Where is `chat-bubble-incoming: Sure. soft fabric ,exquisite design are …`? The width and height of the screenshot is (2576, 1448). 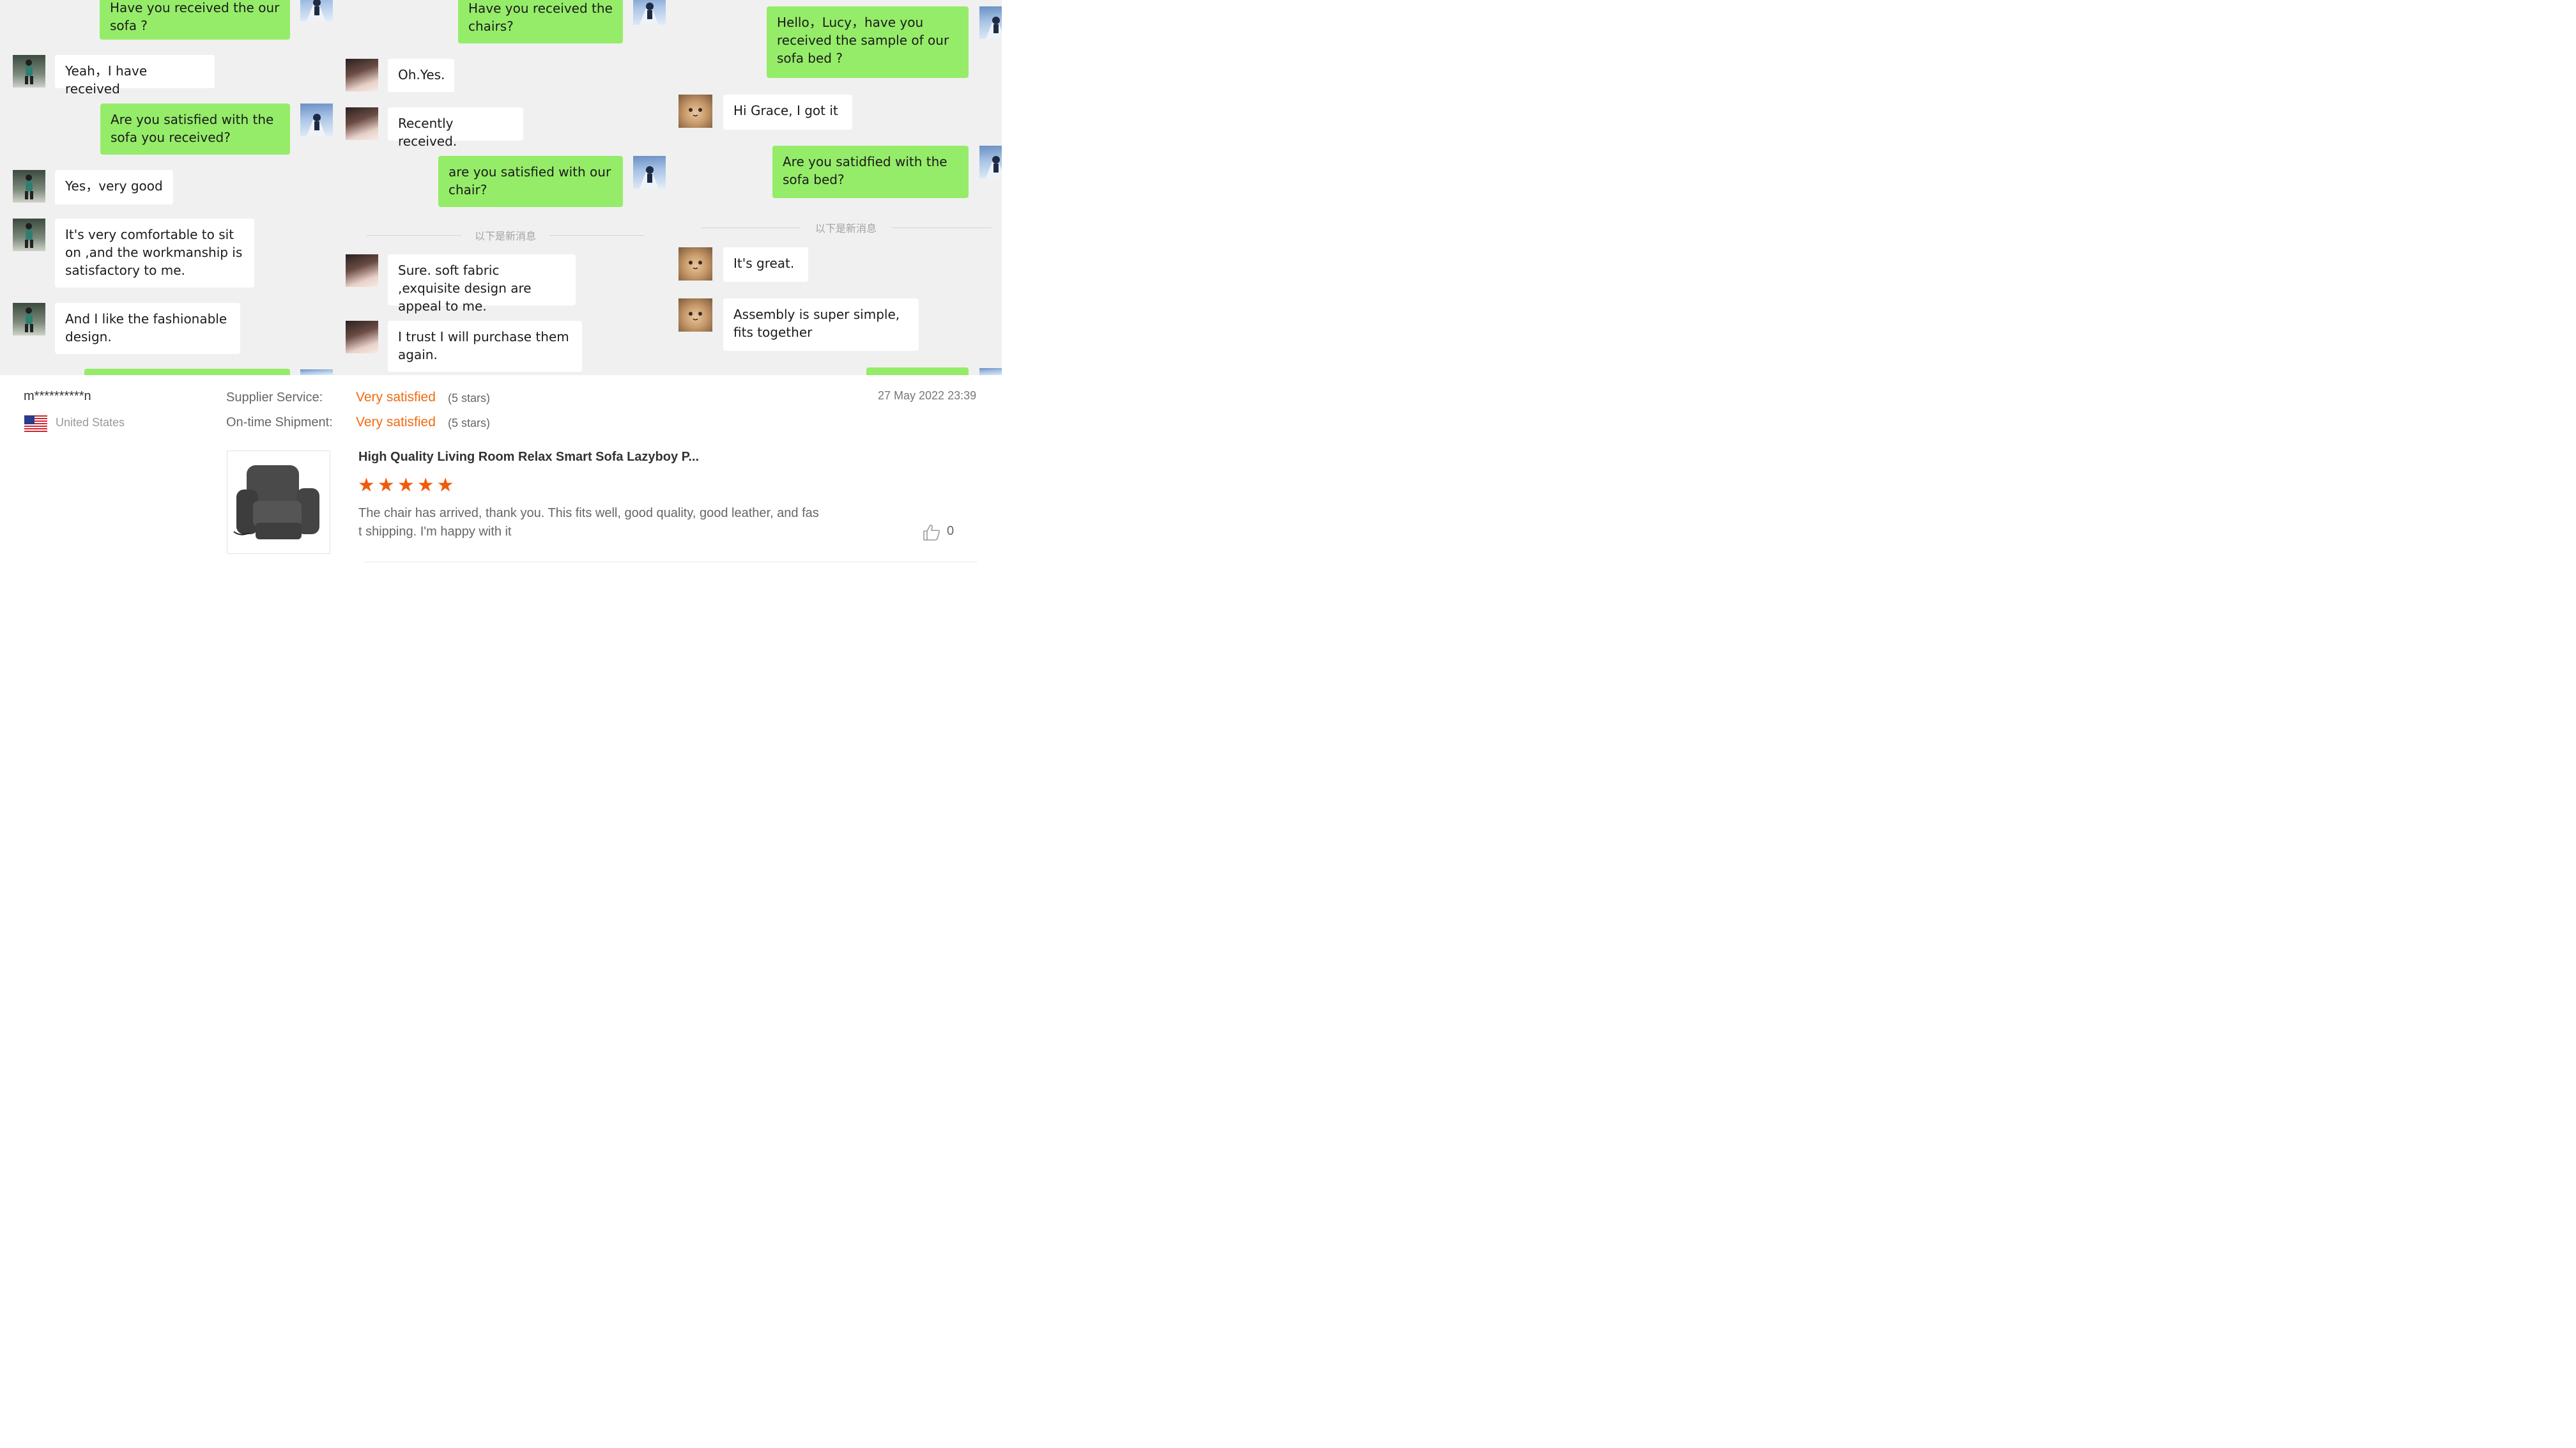 chat-bubble-incoming: Sure. soft fabric ,exquisite design are … is located at coordinates (482, 284).